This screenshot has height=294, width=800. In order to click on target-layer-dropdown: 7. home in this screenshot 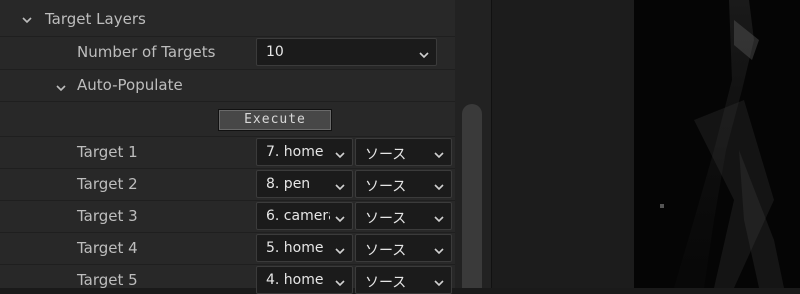, I will do `click(304, 152)`.